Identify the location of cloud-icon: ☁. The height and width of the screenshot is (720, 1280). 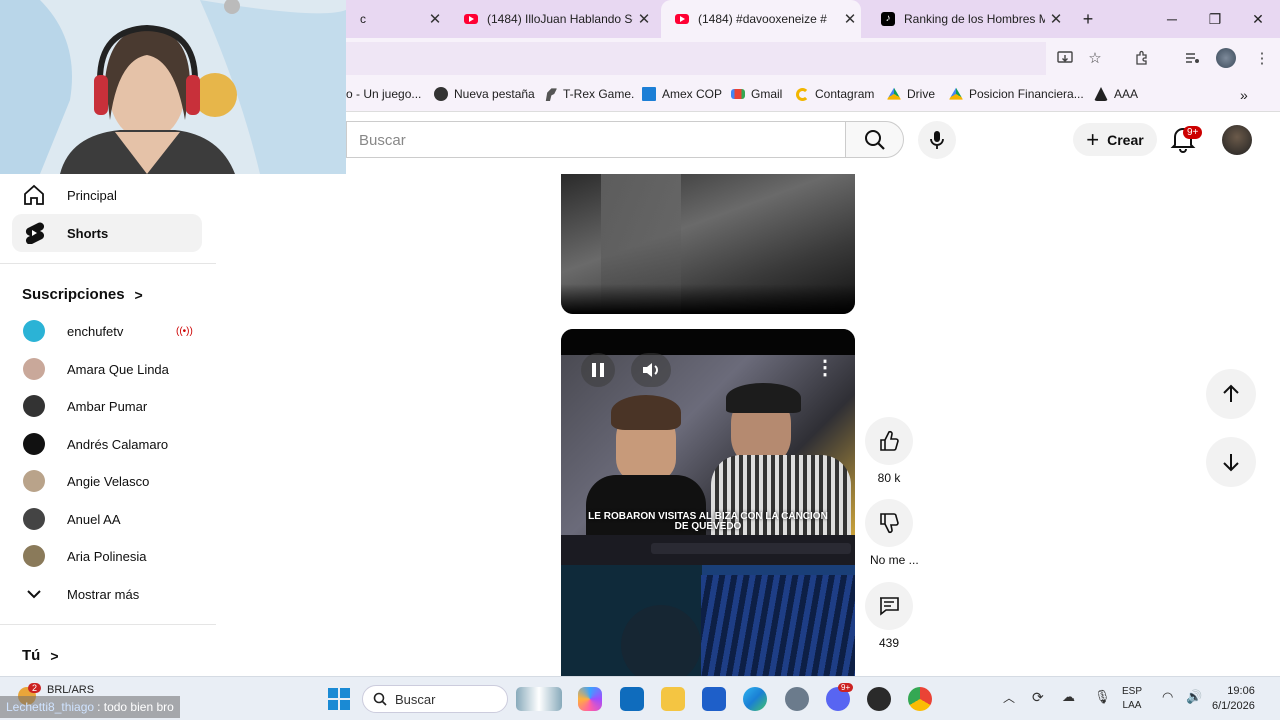
(1068, 697).